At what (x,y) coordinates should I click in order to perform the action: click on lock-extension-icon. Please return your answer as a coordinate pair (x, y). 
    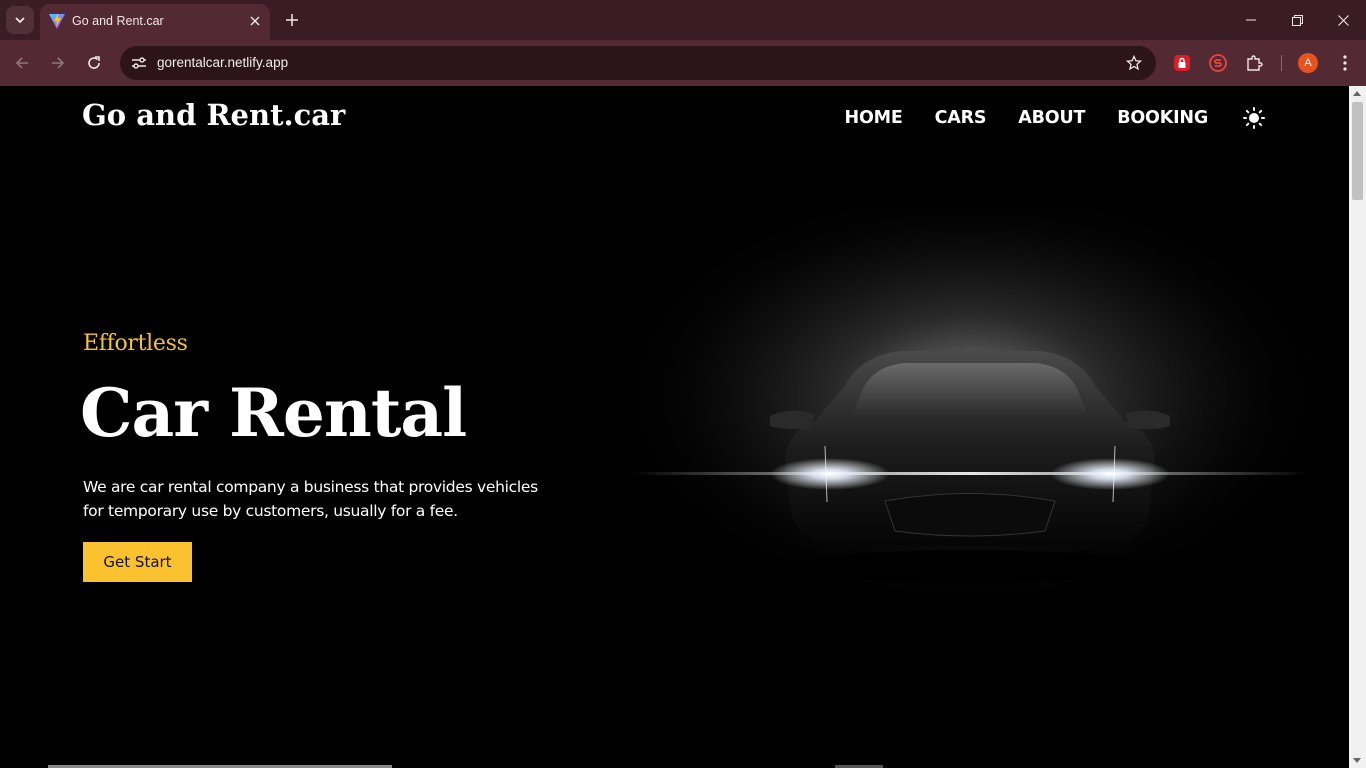
    Looking at the image, I should click on (1182, 63).